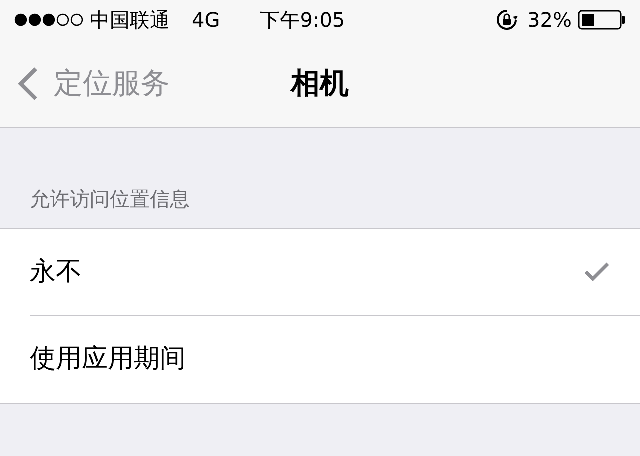  Describe the element at coordinates (550, 20) in the screenshot. I see `battery-percent: 32%` at that location.